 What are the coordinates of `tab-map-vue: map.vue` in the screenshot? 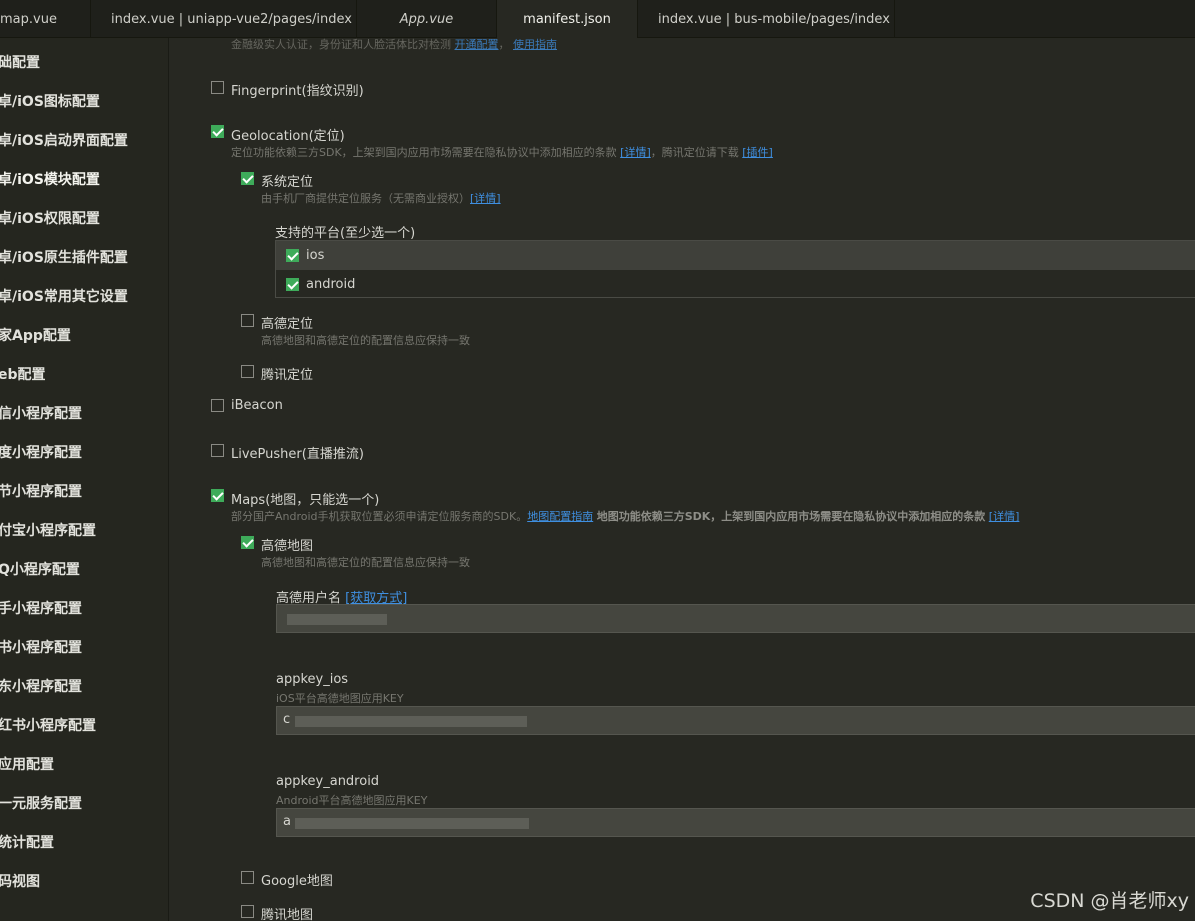 It's located at (45, 19).